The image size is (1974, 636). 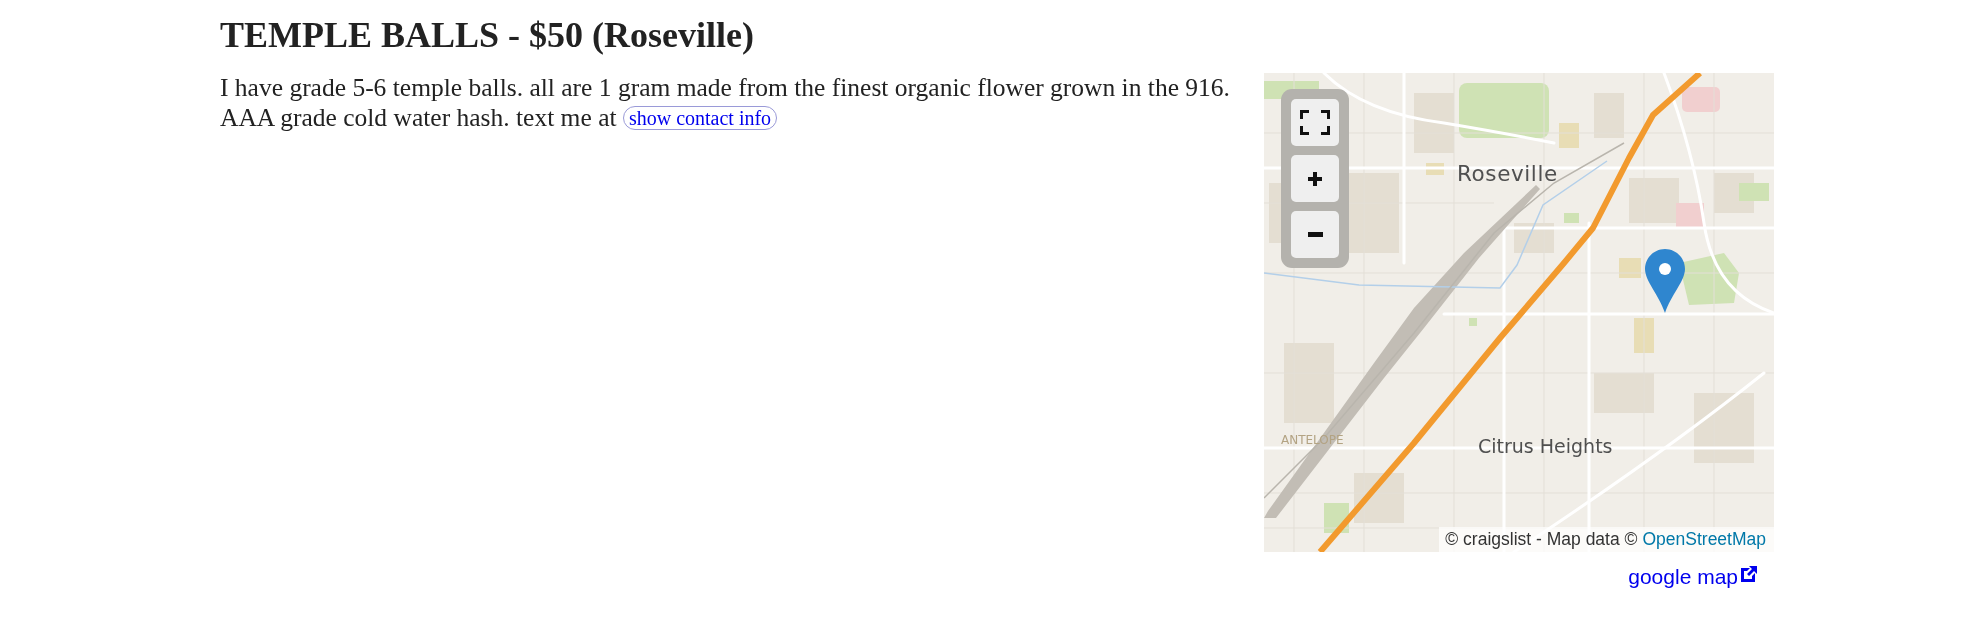 I want to click on show-contact-info-button: show contact info, so click(x=700, y=118).